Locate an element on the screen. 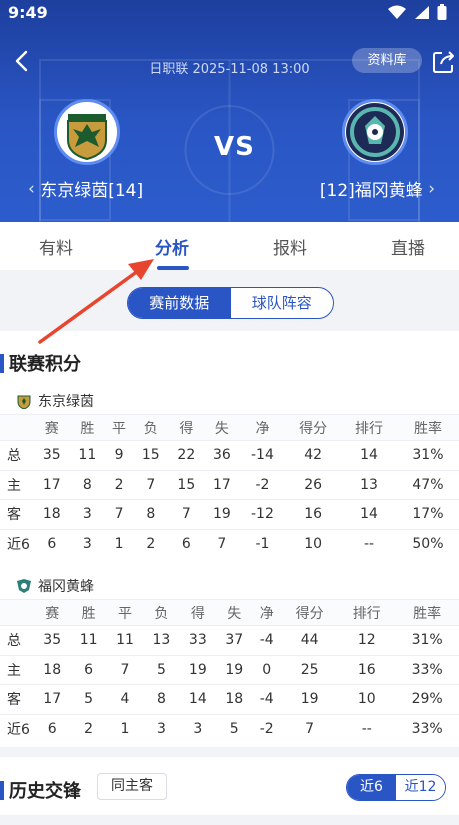  table-row: 总 35 11 9 15 22 36 -14 42 14 31% is located at coordinates (229, 455).